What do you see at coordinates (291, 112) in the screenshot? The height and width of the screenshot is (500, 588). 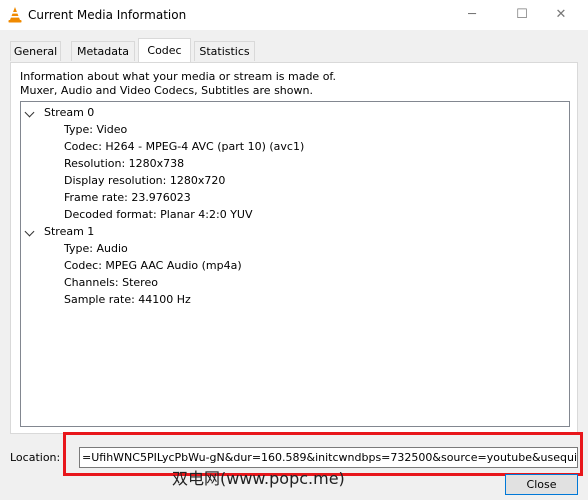 I see `tree-node-stream-0: Stream 0` at bounding box center [291, 112].